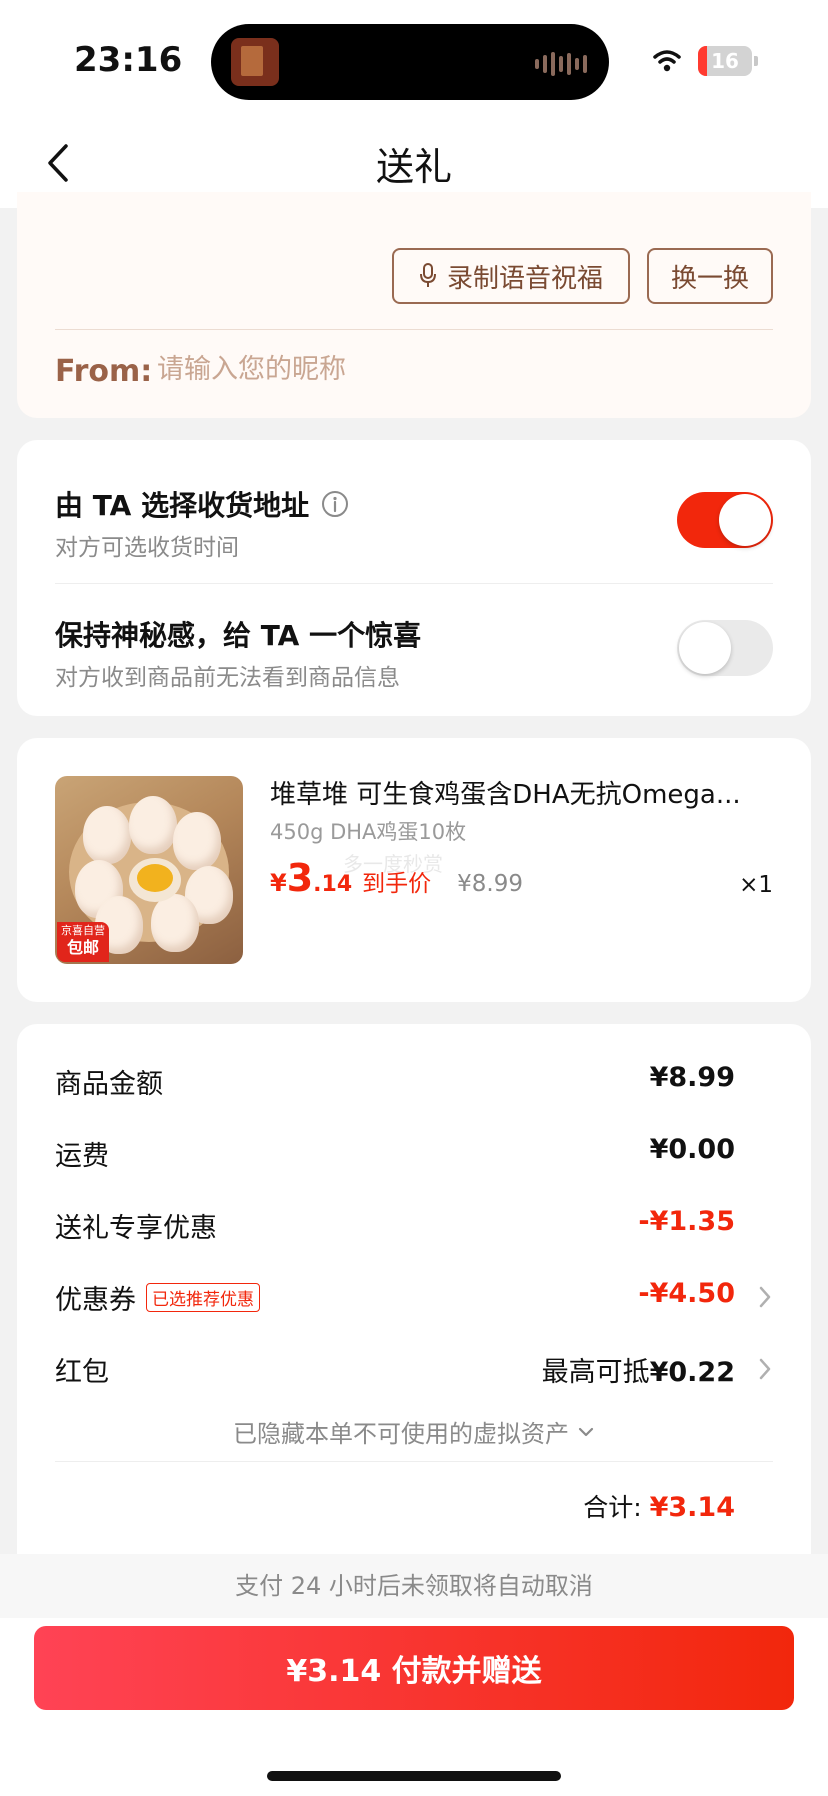 Image resolution: width=828 pixels, height=1796 pixels. I want to click on surprise-toggle, so click(725, 648).